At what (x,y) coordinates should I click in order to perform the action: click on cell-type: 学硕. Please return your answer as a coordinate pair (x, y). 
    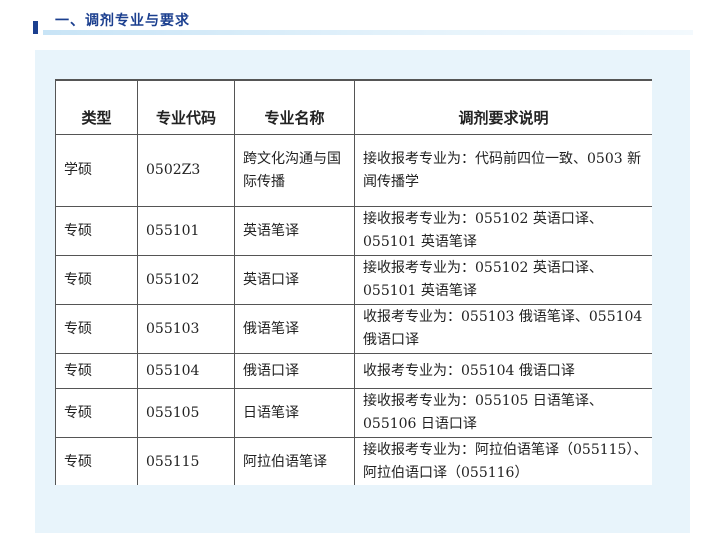
    Looking at the image, I should click on (96, 170).